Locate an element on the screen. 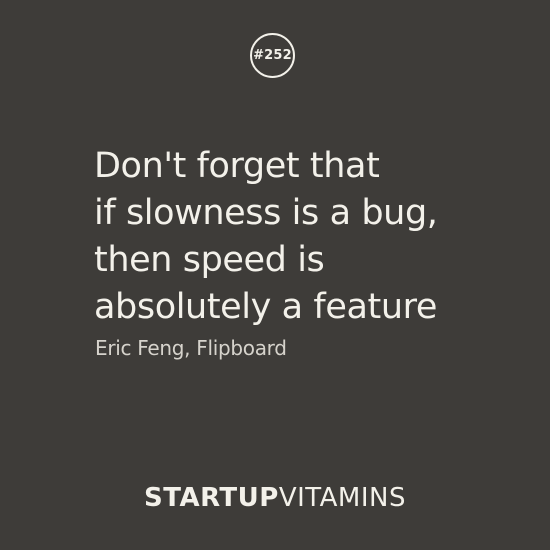  issue-number-badge: #252 is located at coordinates (272, 55).